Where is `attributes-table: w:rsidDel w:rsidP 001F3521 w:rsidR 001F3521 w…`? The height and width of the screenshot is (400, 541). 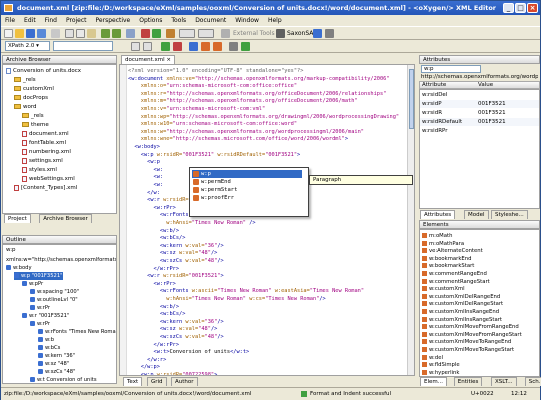 attributes-table: w:rsidDel w:rsidP 001F3521 w:rsidR 001F3521 w… is located at coordinates (479, 149).